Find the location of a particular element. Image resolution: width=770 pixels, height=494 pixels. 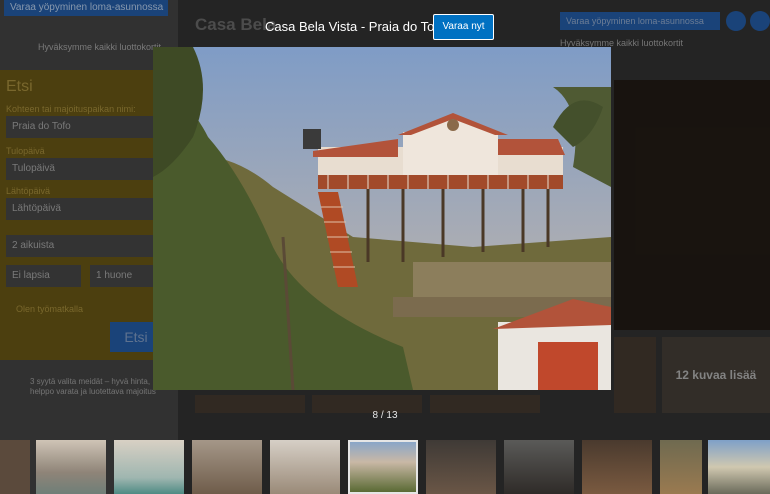

book-now-button: Varaa nyt is located at coordinates (463, 27).